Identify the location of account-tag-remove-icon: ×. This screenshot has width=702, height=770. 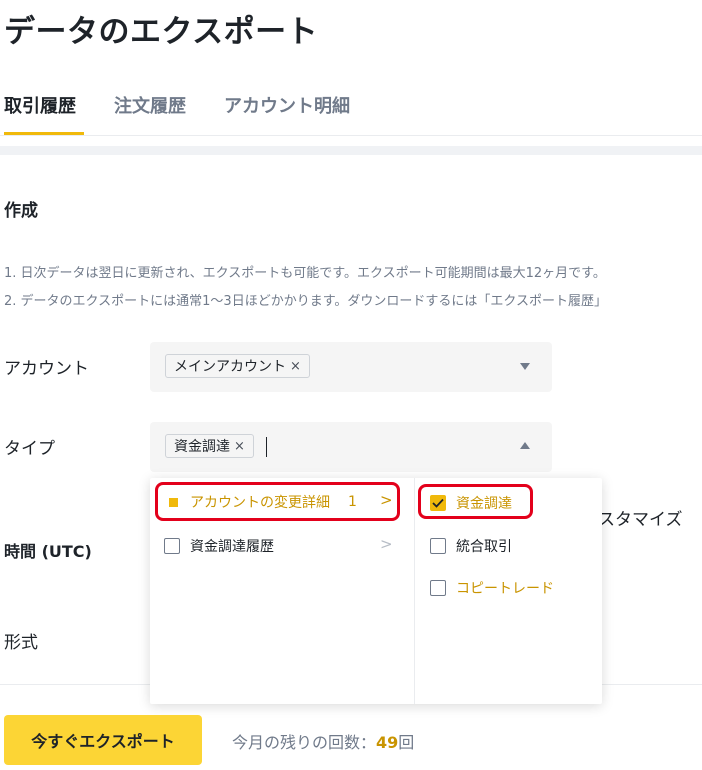
(295, 366).